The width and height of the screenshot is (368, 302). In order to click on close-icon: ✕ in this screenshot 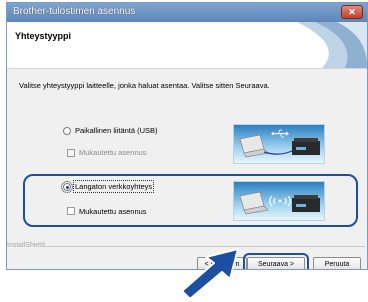, I will do `click(352, 12)`.